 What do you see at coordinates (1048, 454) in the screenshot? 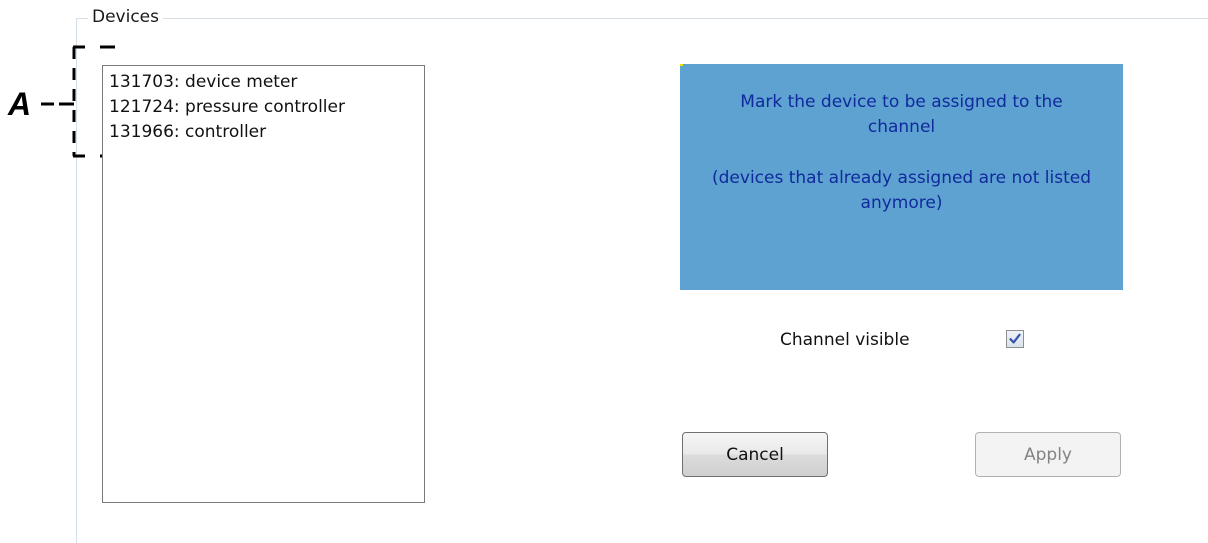
I see `apply-button: Apply` at bounding box center [1048, 454].